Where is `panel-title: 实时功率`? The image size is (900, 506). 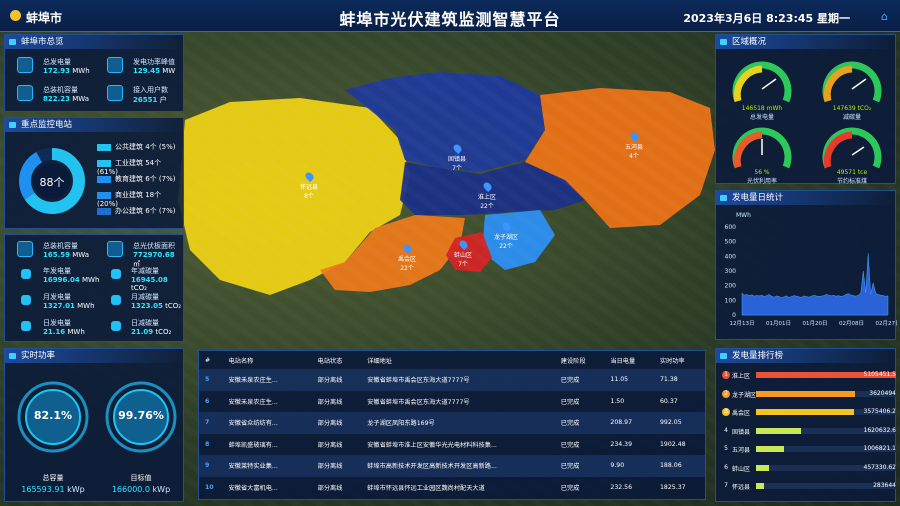 panel-title: 实时功率 is located at coordinates (94, 356).